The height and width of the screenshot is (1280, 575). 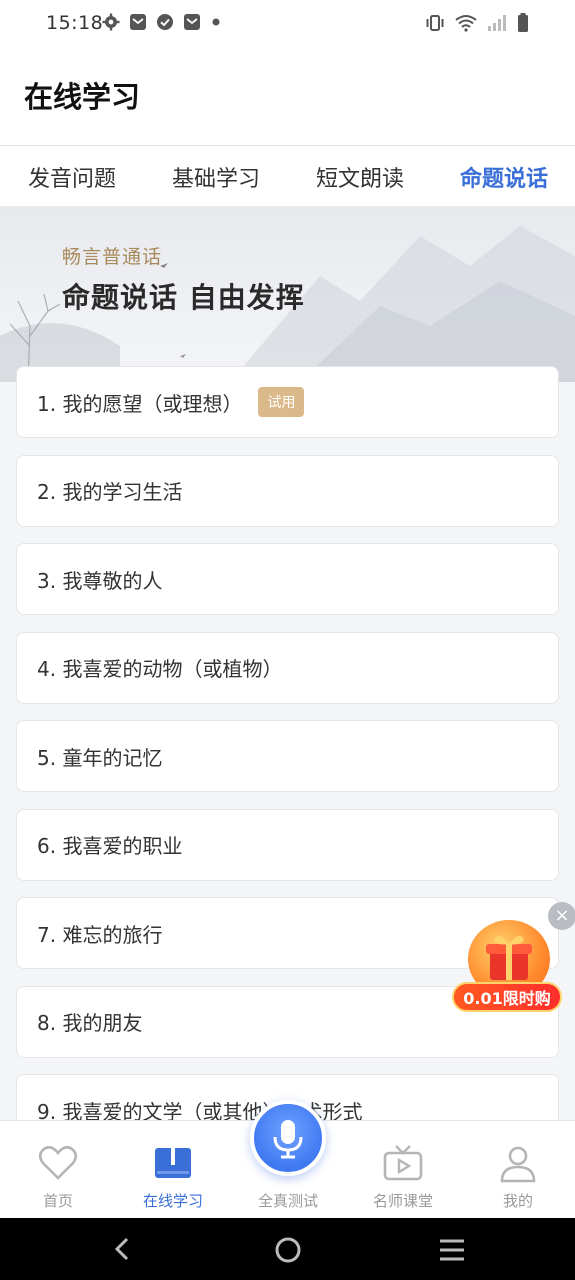 What do you see at coordinates (360, 177) in the screenshot?
I see `tab-reading: 短文朗读` at bounding box center [360, 177].